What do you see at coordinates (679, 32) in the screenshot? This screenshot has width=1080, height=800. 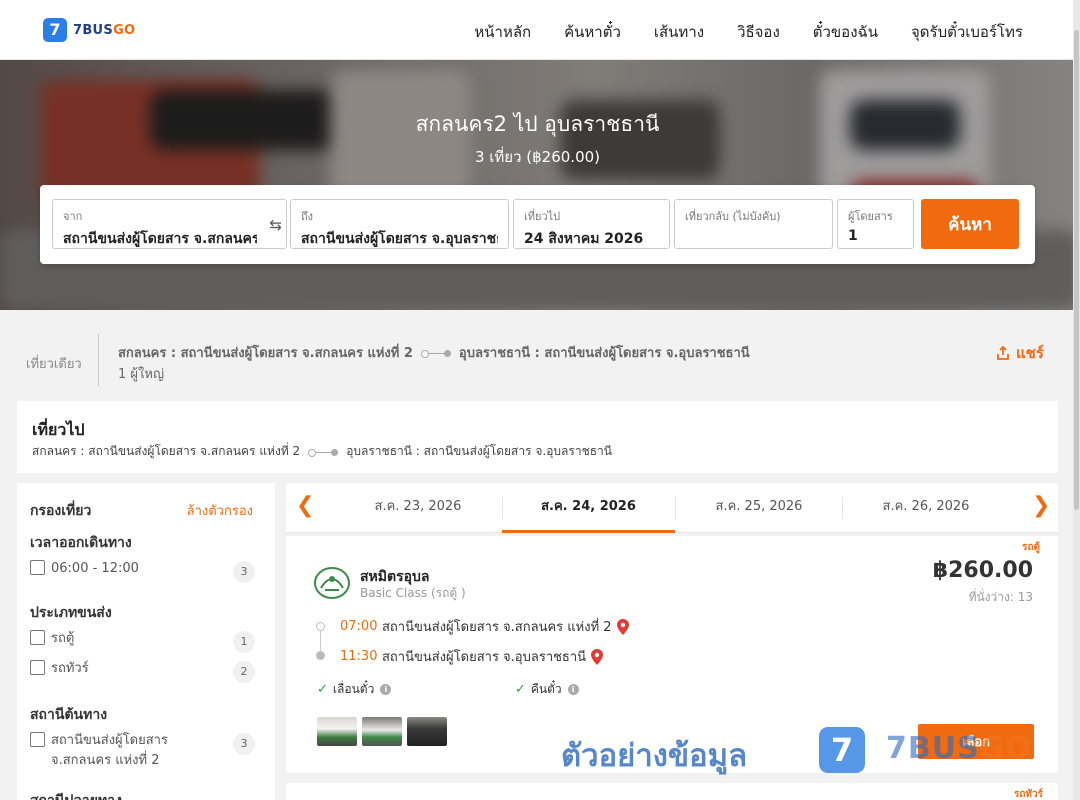 I see `nav-routes: เส้นทาง` at bounding box center [679, 32].